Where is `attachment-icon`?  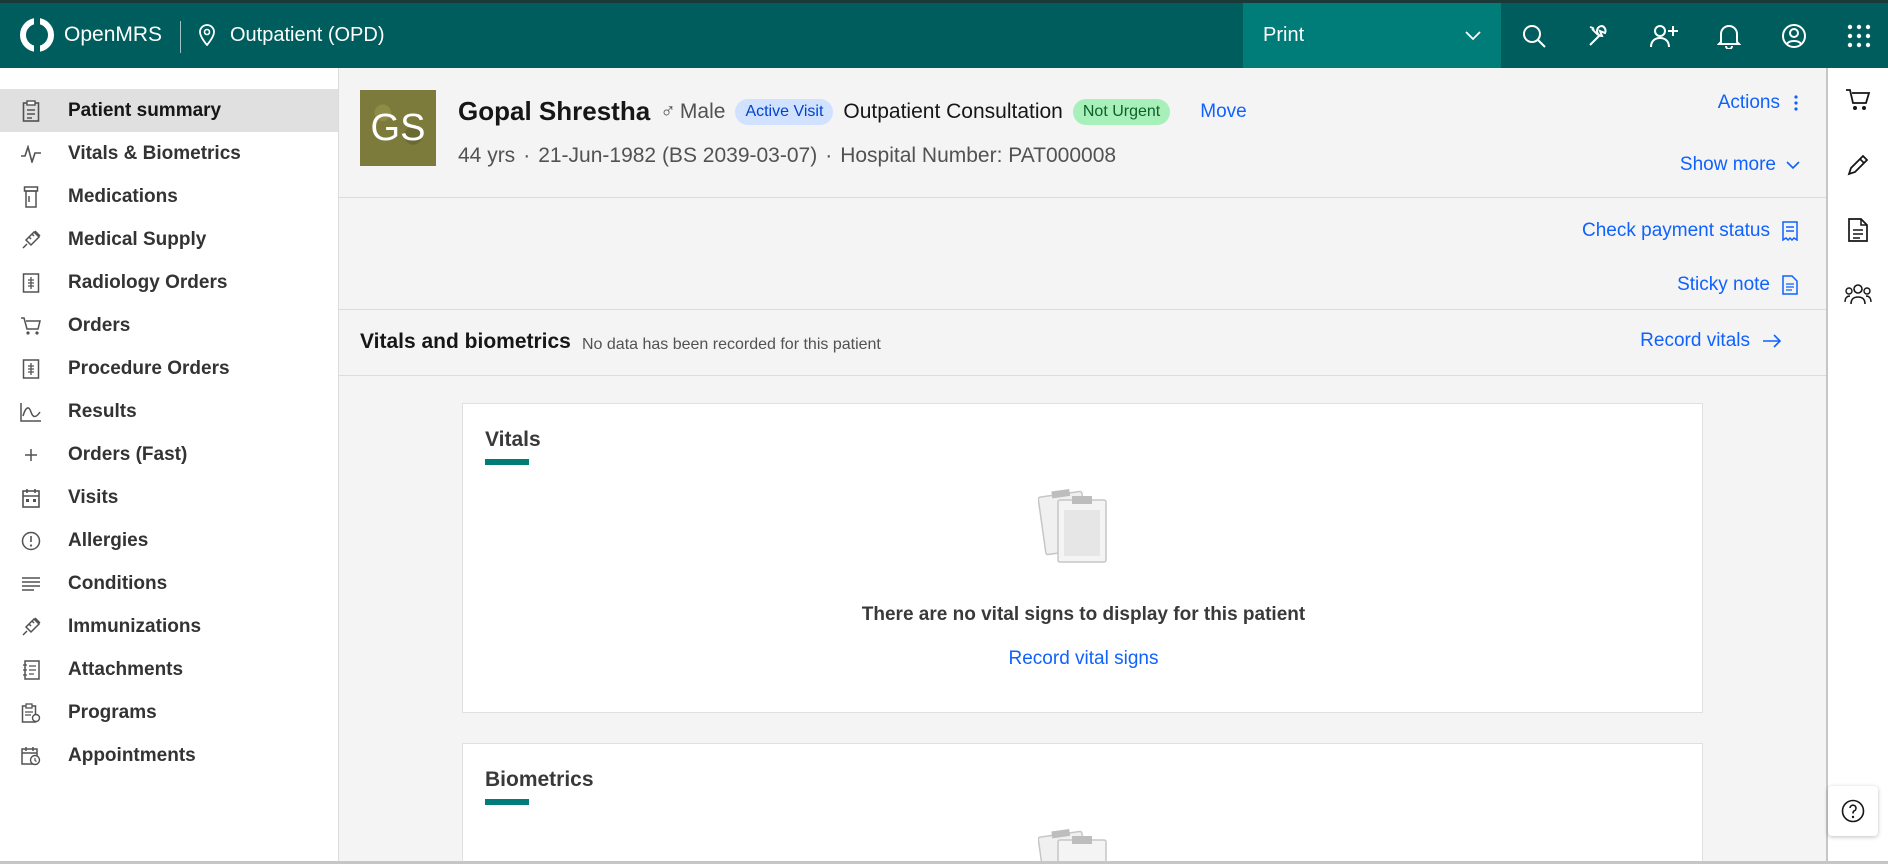 attachment-icon is located at coordinates (31, 669).